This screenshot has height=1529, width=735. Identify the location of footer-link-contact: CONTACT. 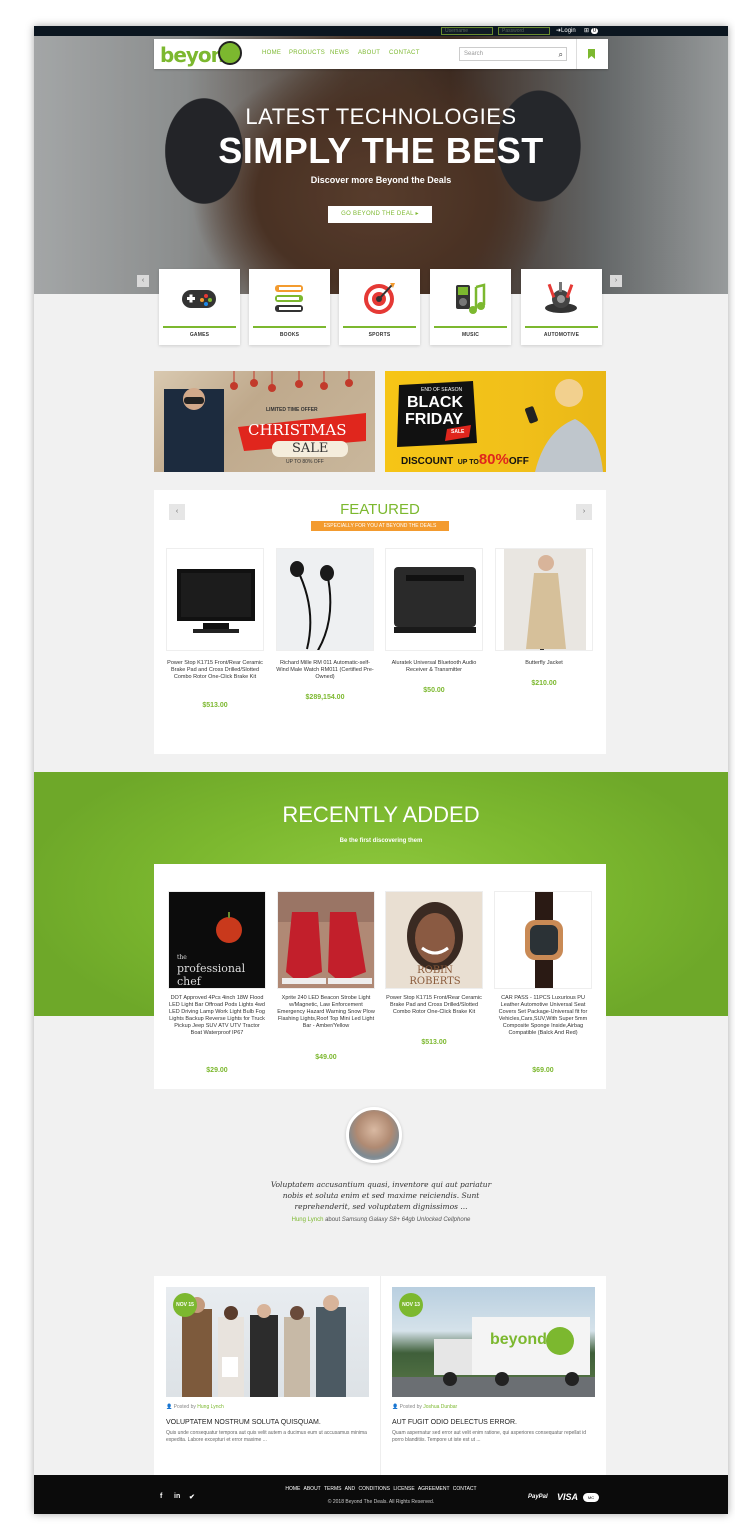
(465, 1489).